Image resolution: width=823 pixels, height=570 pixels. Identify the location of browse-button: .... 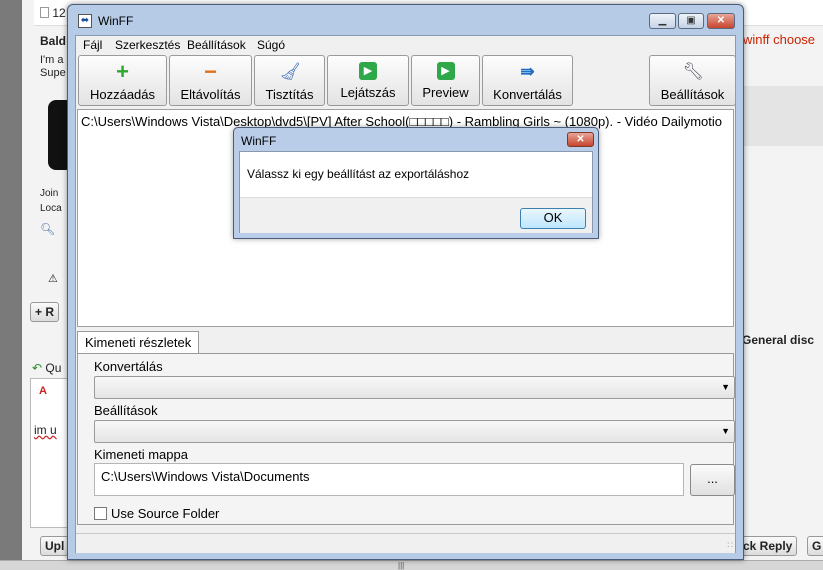
(712, 480).